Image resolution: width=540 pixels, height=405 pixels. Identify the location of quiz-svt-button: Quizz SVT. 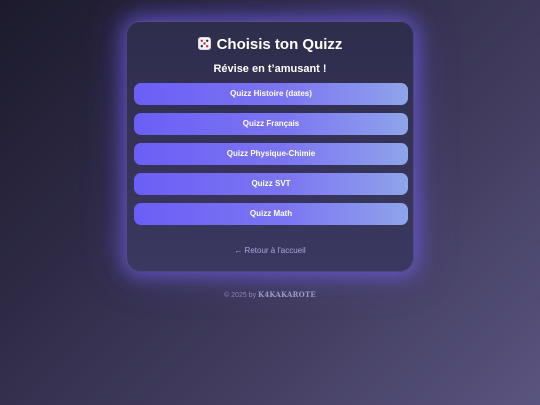
(271, 184).